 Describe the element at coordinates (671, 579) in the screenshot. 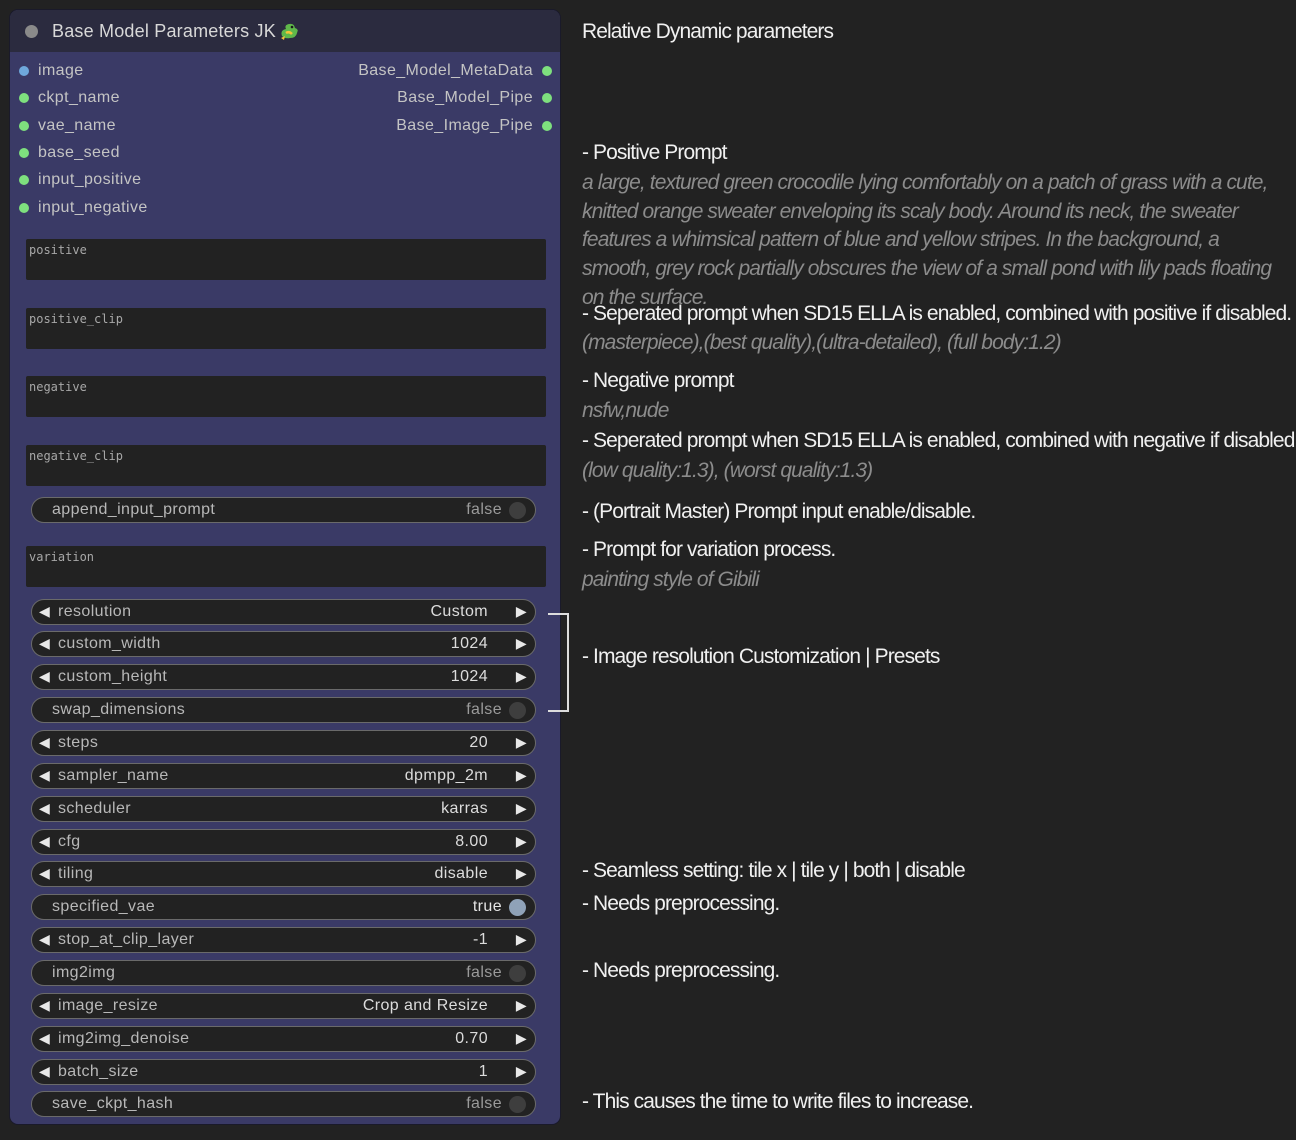

I see `annotation-variation-example: painting style of Gibili` at that location.